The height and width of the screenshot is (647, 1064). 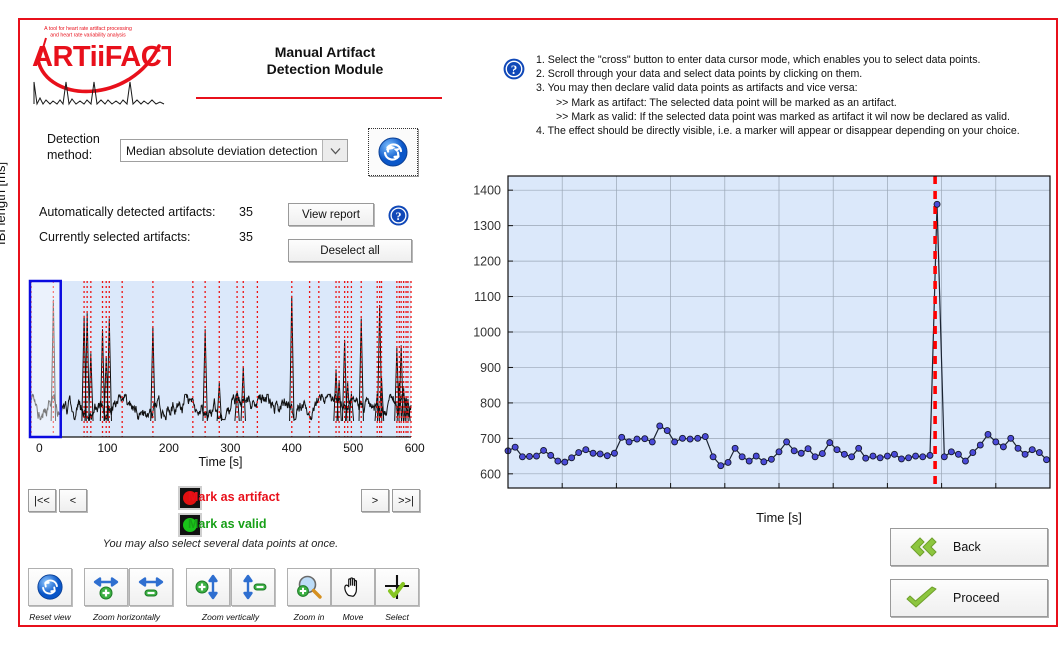 What do you see at coordinates (969, 547) in the screenshot?
I see `back-button: Back` at bounding box center [969, 547].